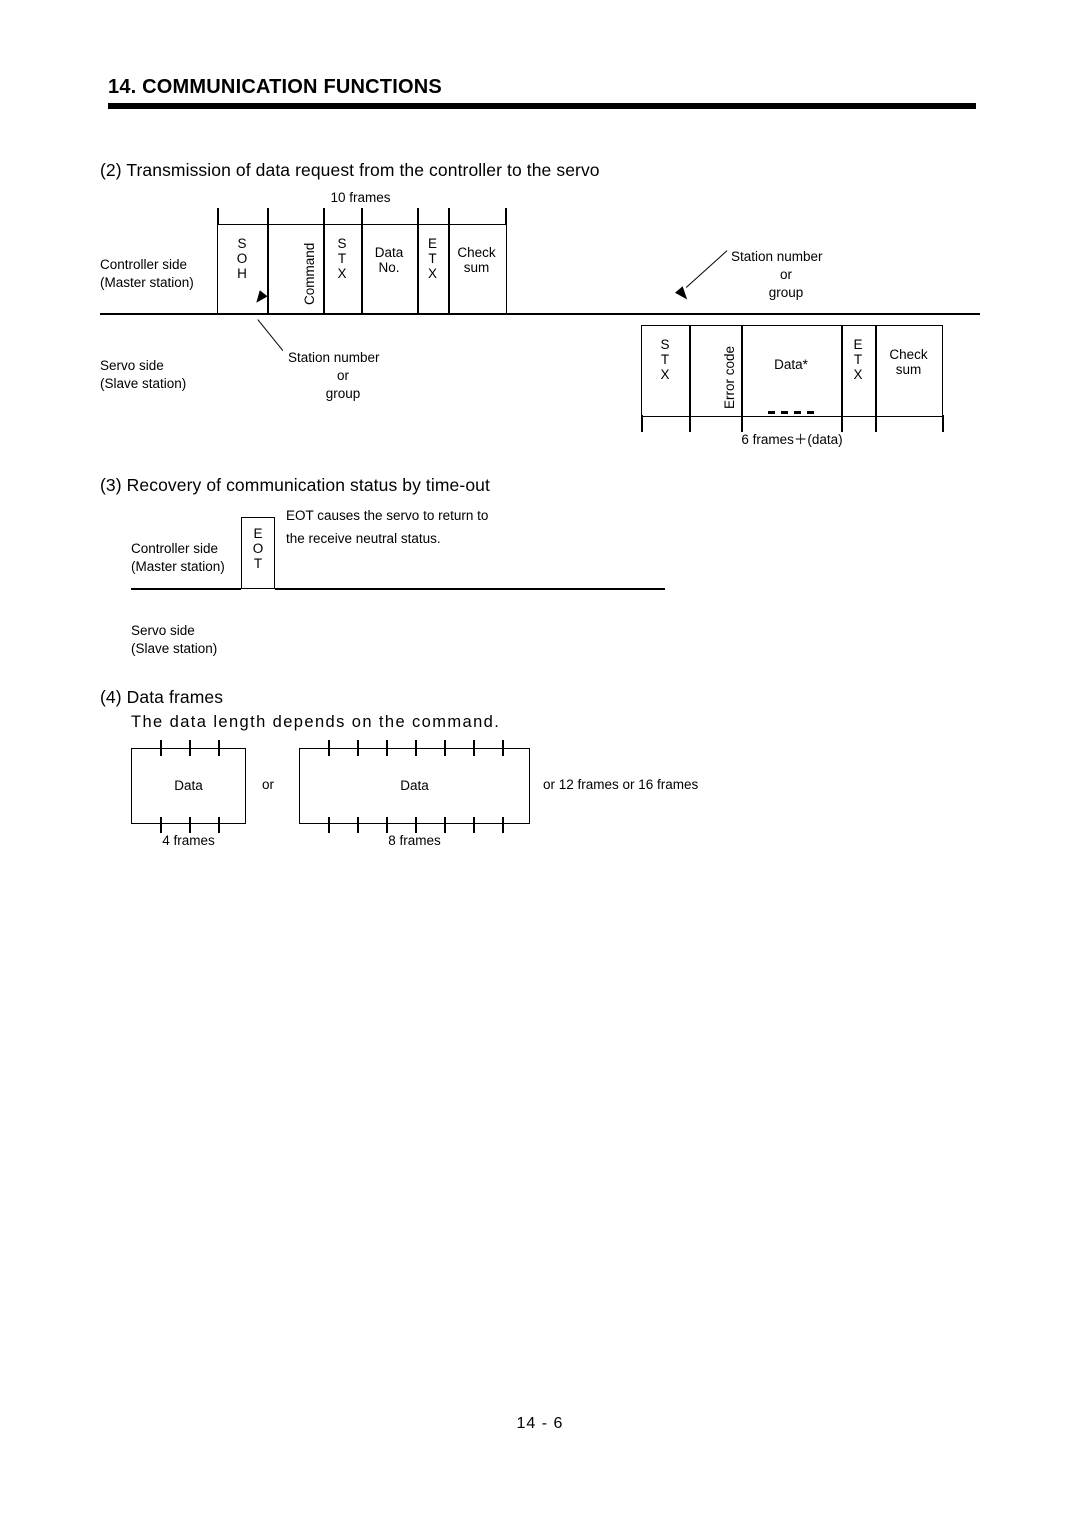 Image resolution: width=1080 pixels, height=1528 pixels. I want to click on slave-cell-etx: E T X, so click(858, 359).